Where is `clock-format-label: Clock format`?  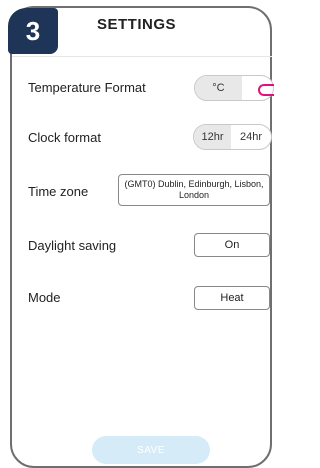 clock-format-label: Clock format is located at coordinates (64, 137).